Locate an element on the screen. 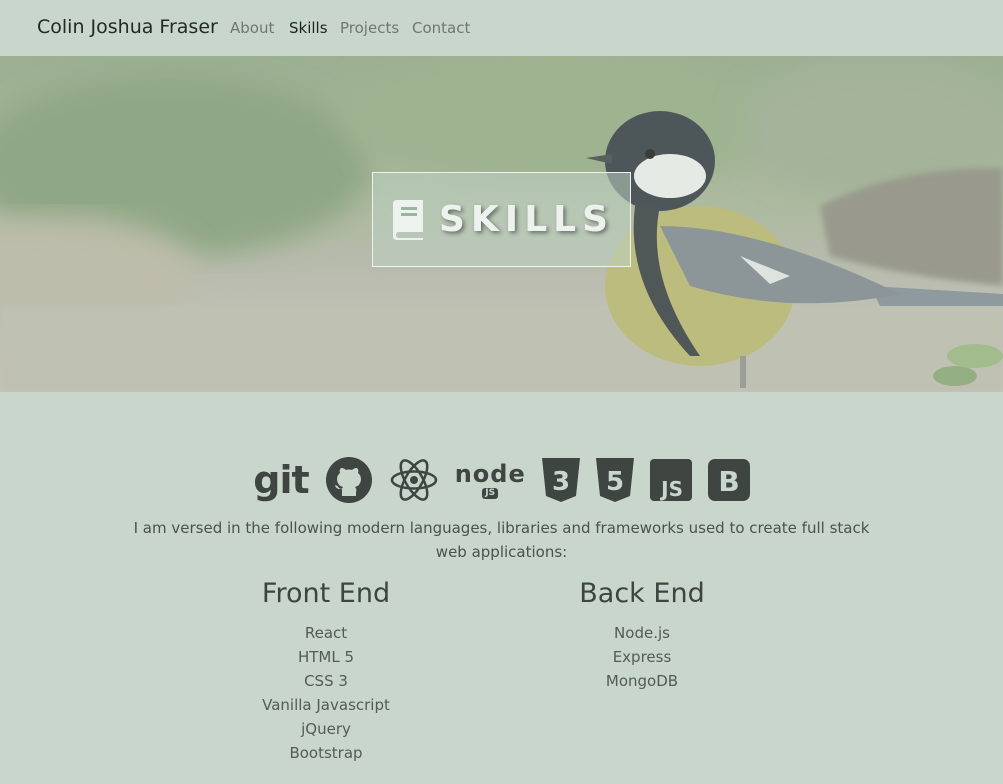 The image size is (1003, 784). html5-icon: 5 is located at coordinates (614, 480).